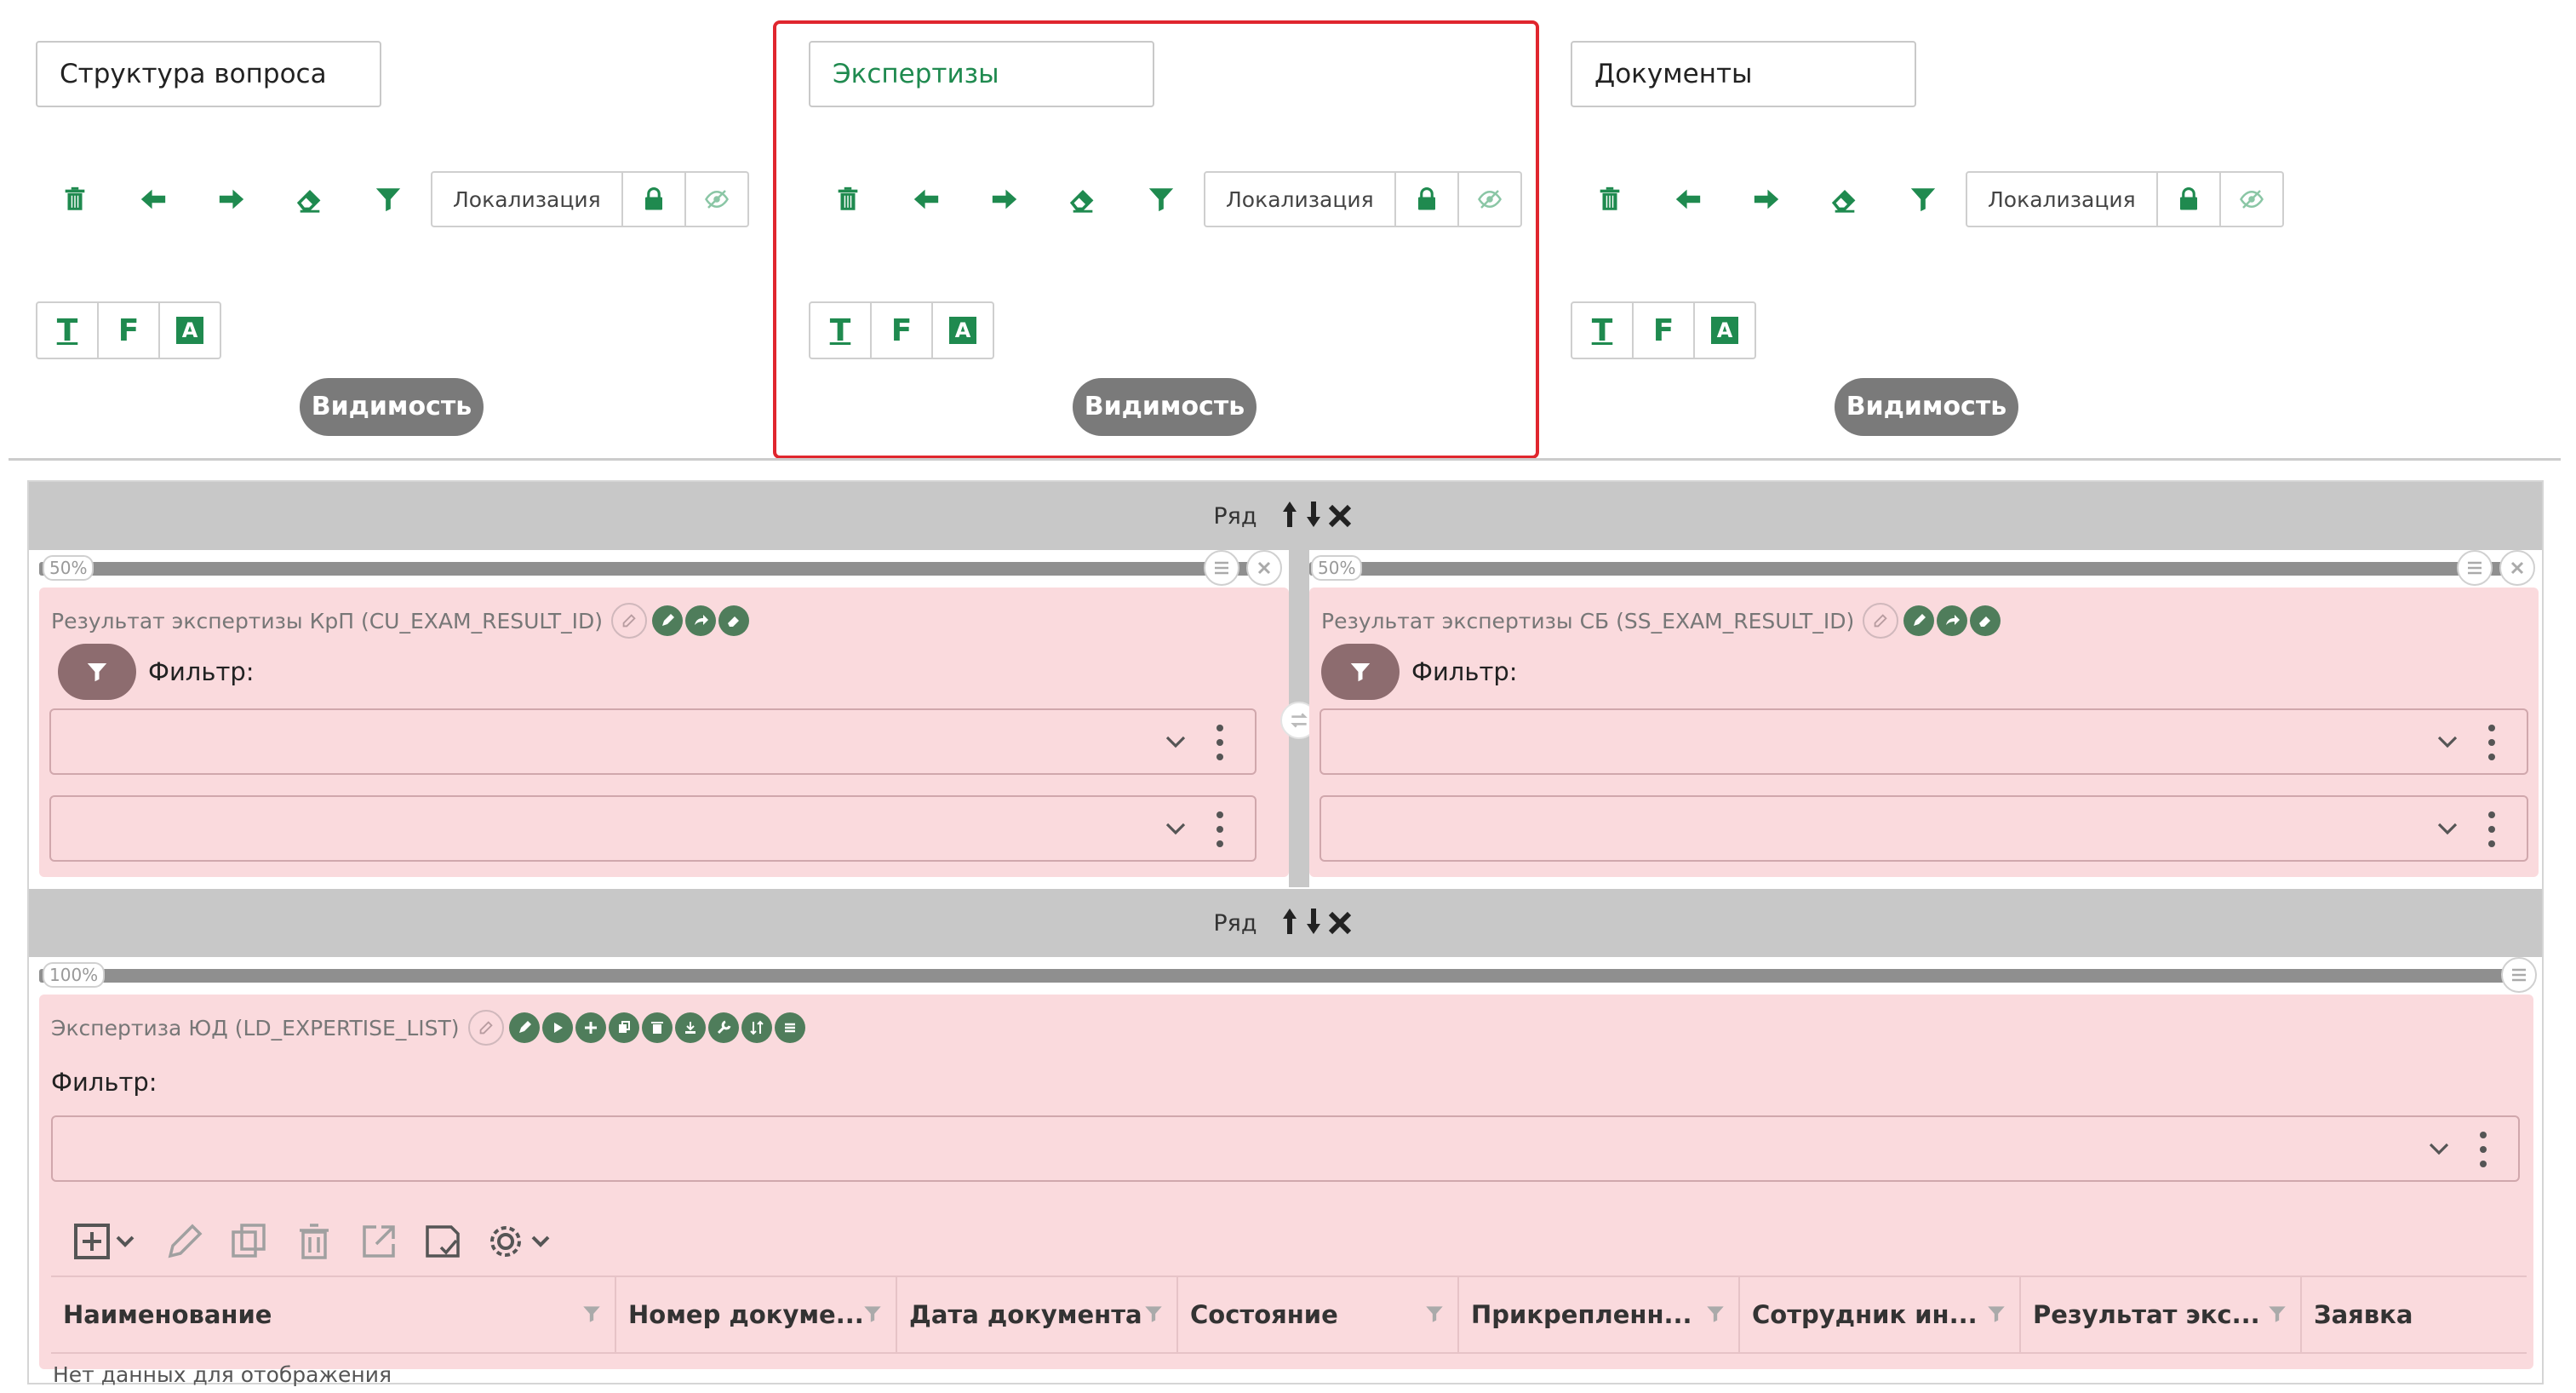 This screenshot has width=2576, height=1393. I want to click on tab-title-input: Структура вопроса, so click(208, 74).